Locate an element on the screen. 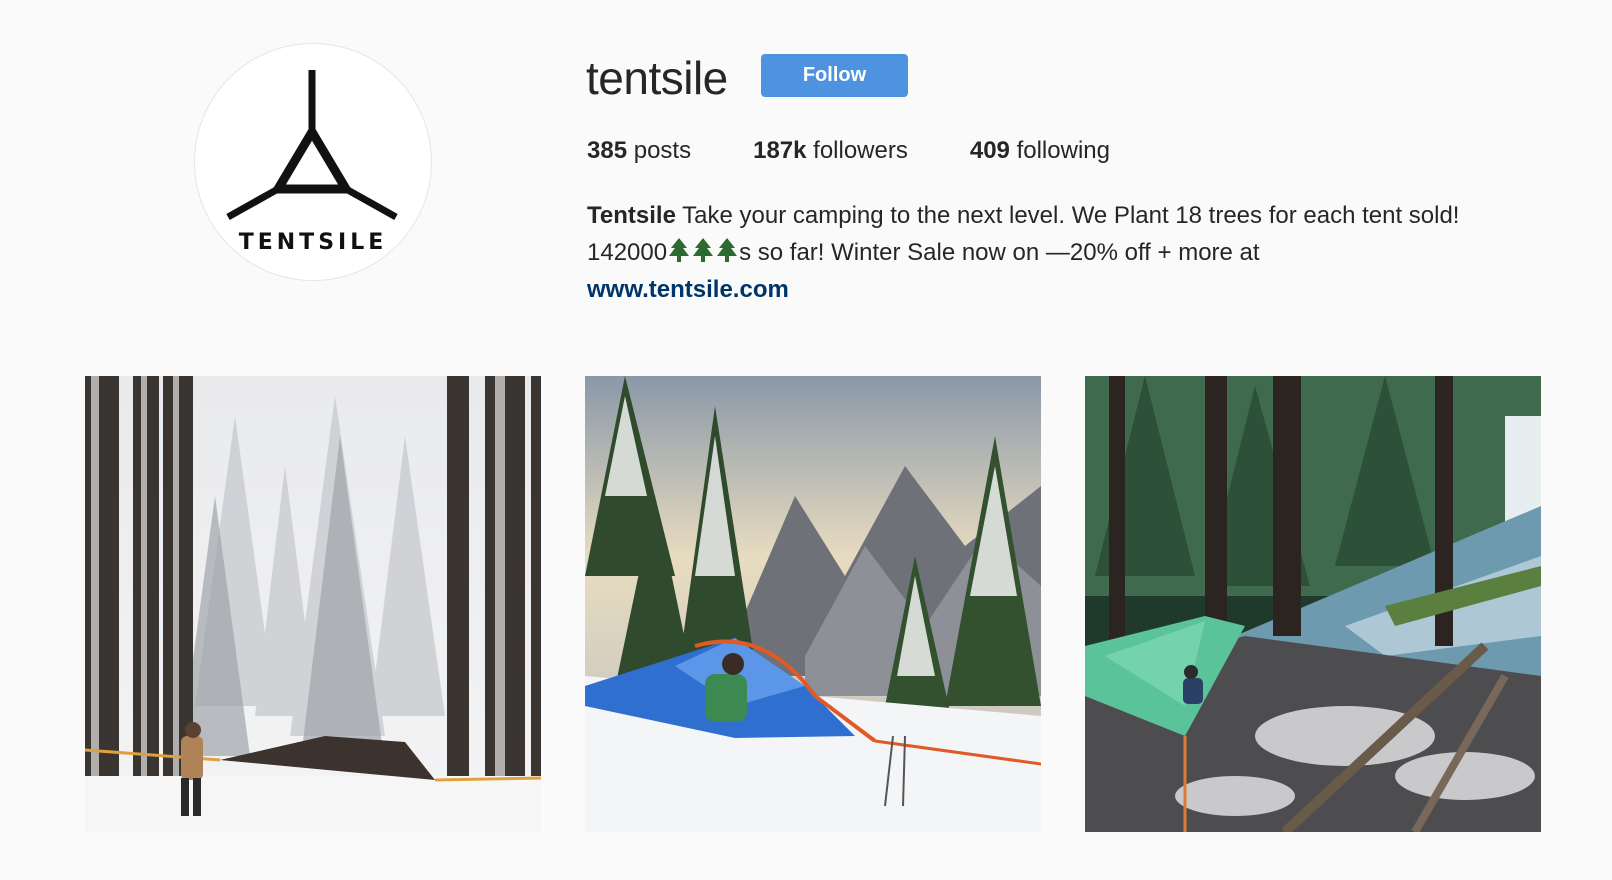 The height and width of the screenshot is (880, 1612). bio-name: Tentsile is located at coordinates (631, 215).